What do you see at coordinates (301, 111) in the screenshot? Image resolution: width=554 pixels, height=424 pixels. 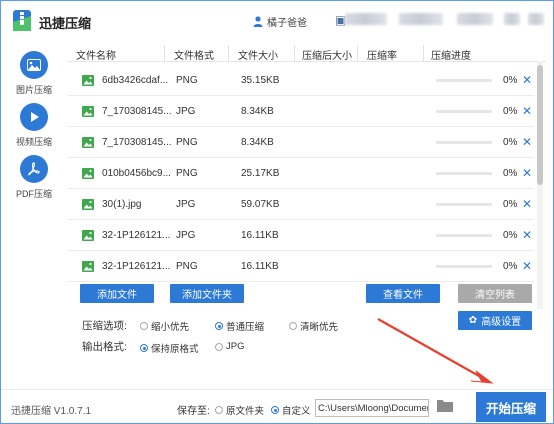 I see `table-row: 7_170308145... JPG 8.34KB 0% ✕` at bounding box center [301, 111].